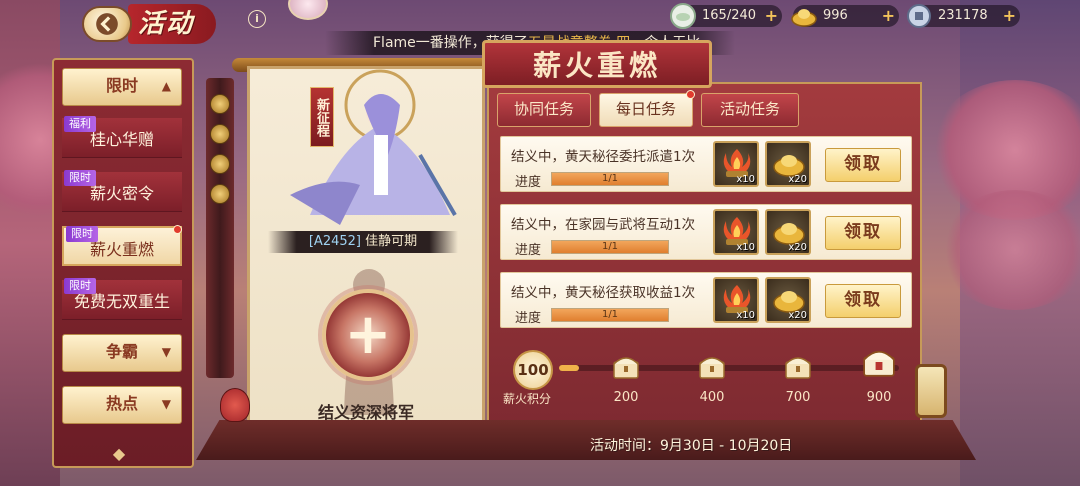  What do you see at coordinates (80, 124) in the screenshot?
I see `welfare-tag: 福利` at bounding box center [80, 124].